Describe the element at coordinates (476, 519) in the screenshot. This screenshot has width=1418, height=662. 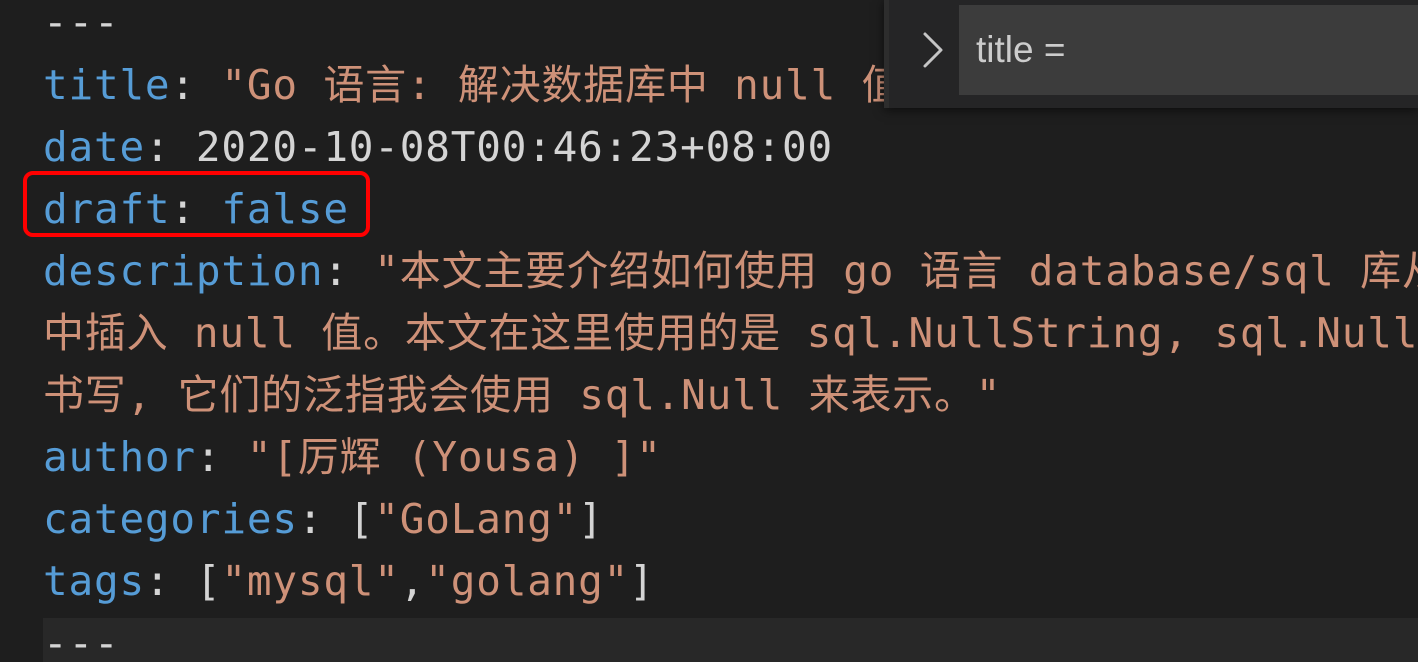
I see `token-str: "GoLang"` at that location.